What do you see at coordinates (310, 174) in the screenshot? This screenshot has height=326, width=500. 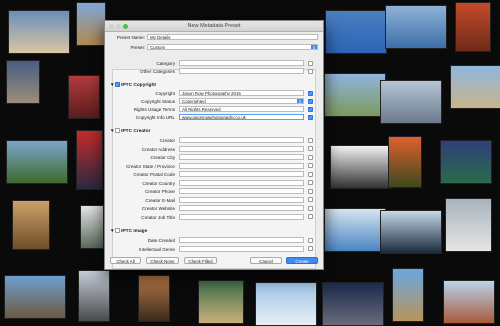 I see `creator-postal-code-checkbox` at bounding box center [310, 174].